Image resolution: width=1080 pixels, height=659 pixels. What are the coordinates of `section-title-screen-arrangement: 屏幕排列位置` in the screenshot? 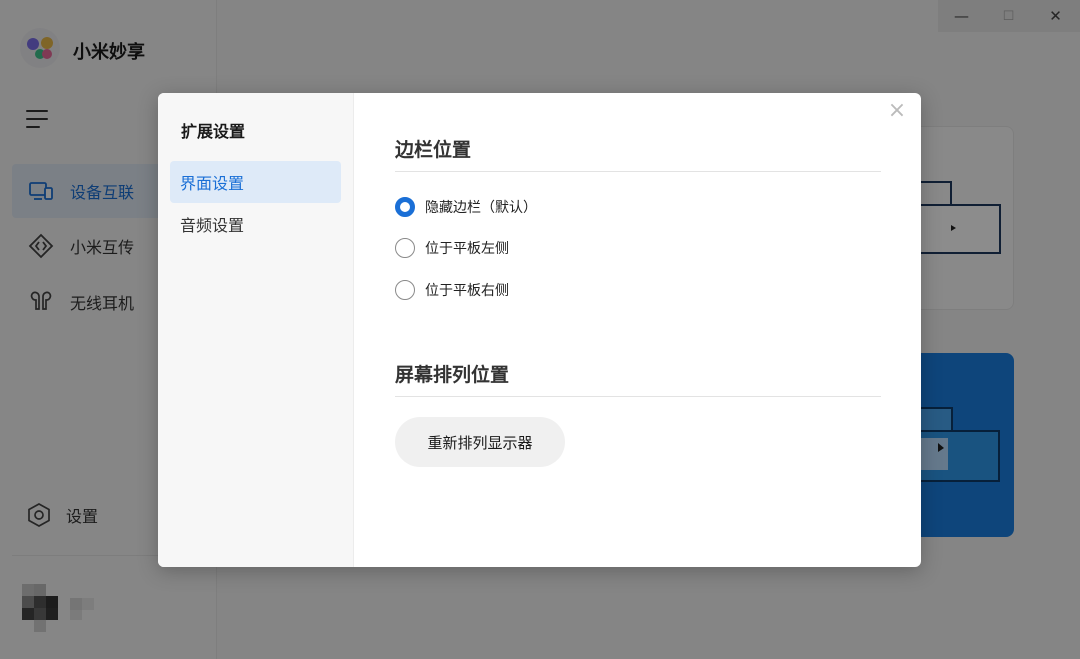 It's located at (452, 375).